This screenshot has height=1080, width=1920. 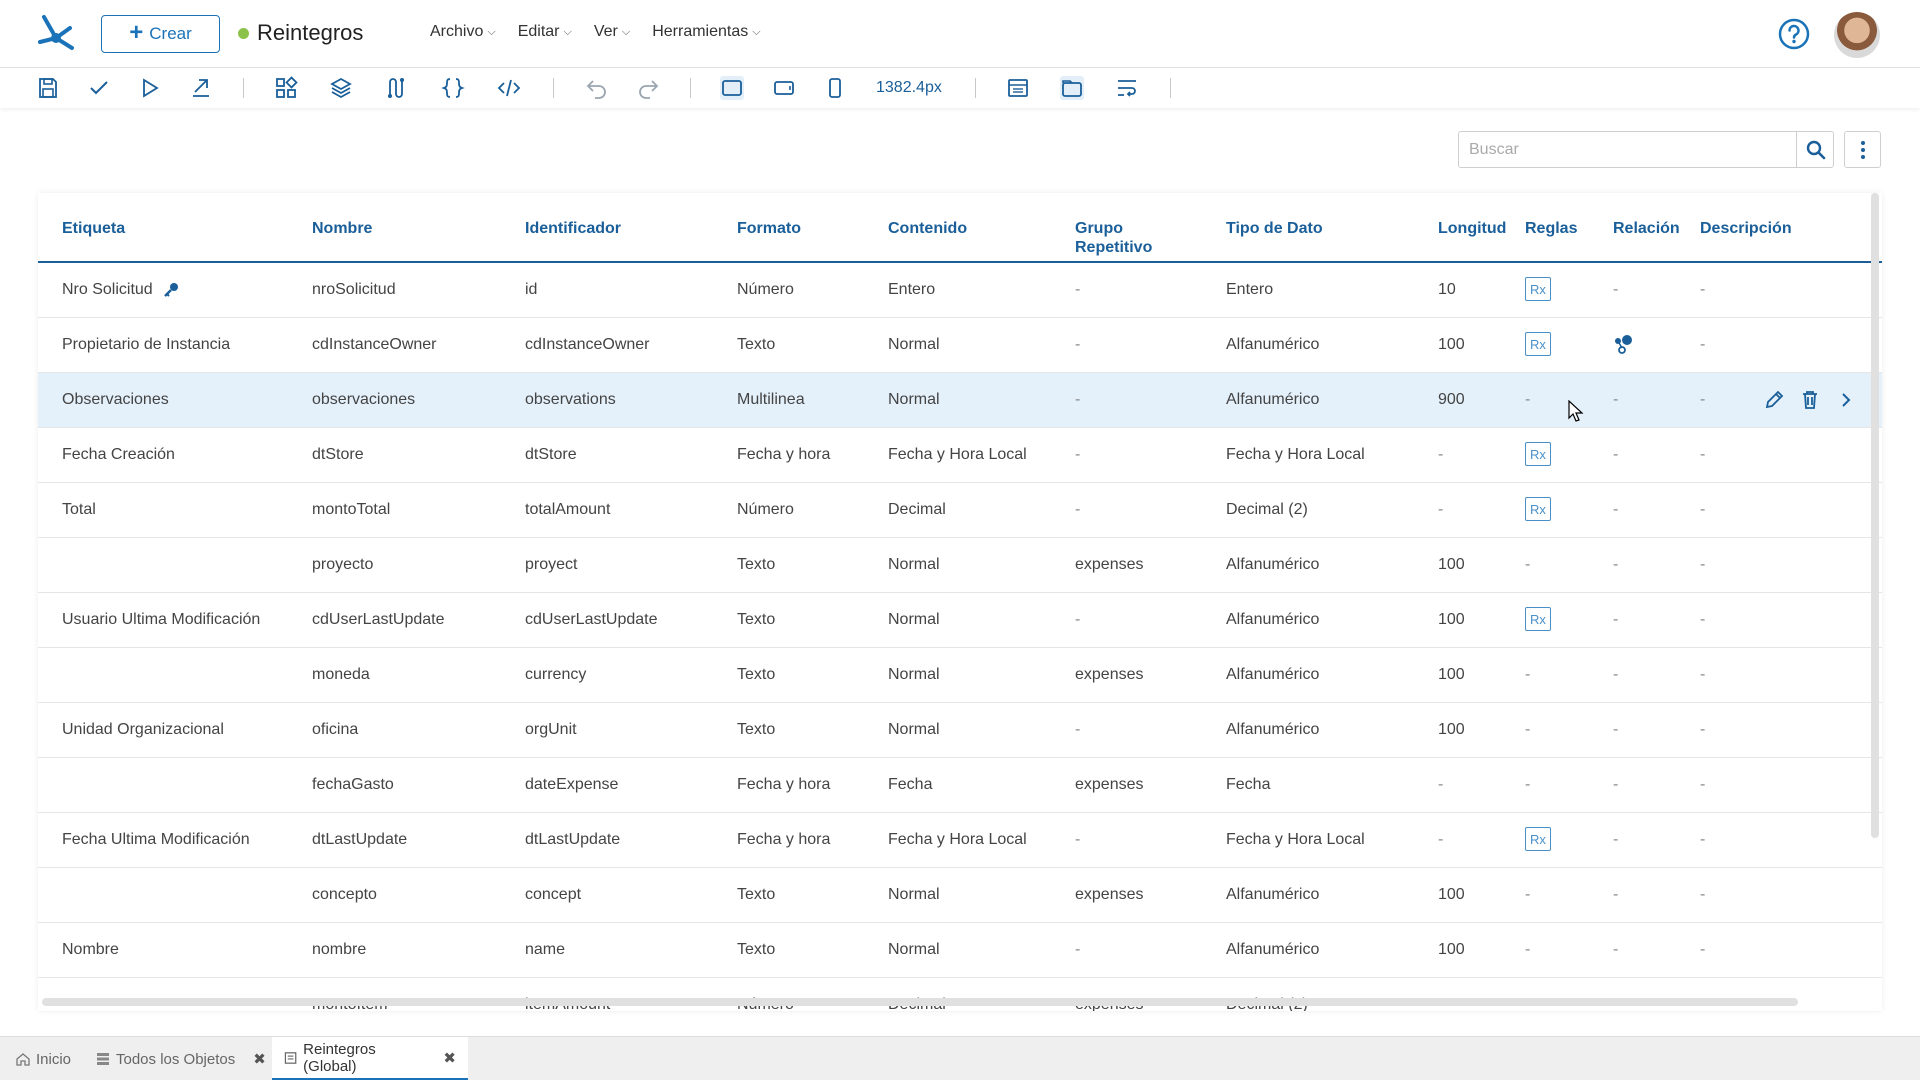 What do you see at coordinates (927, 228) in the screenshot?
I see `col-header-contenido: Contenido` at bounding box center [927, 228].